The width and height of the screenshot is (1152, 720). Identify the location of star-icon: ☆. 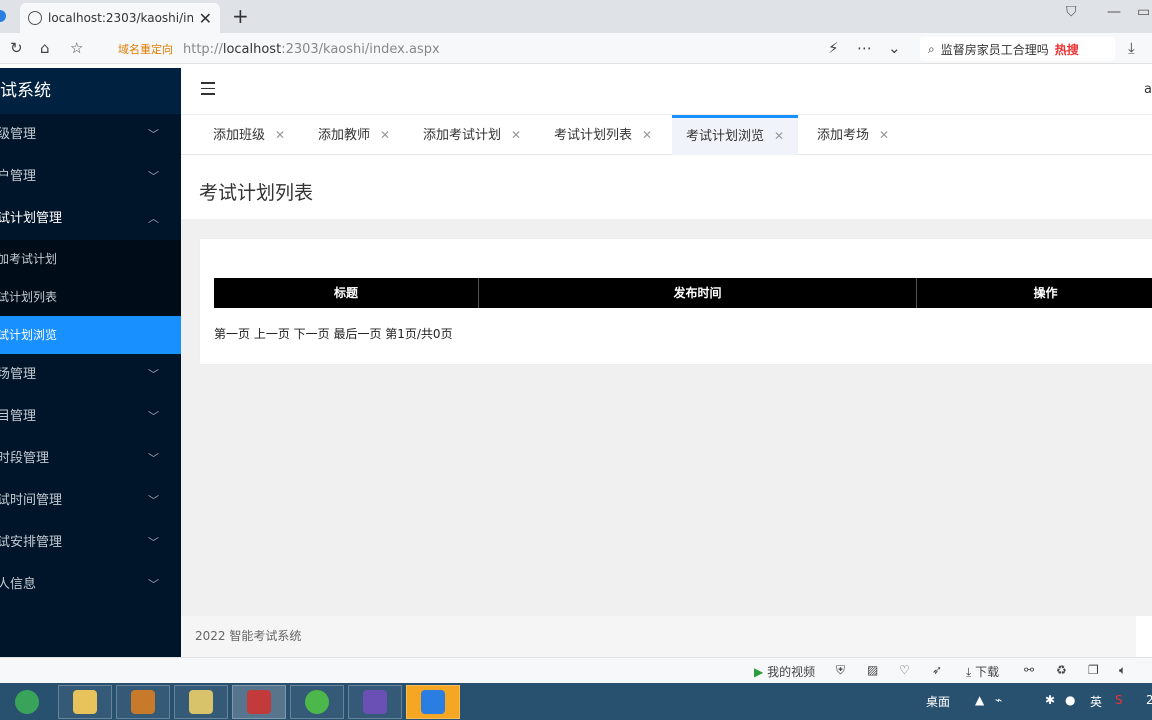
(76, 48).